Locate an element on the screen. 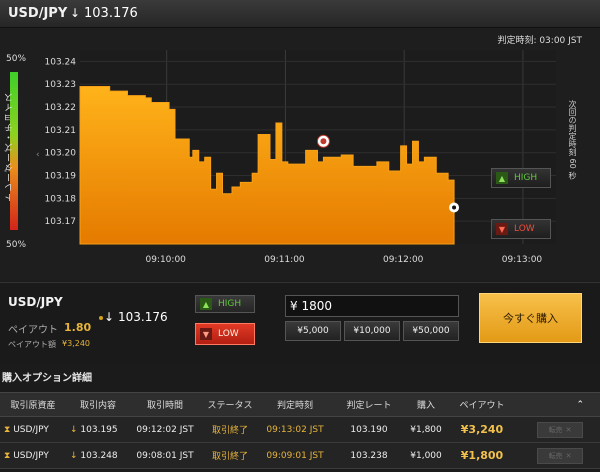 Image resolution: width=600 pixels, height=472 pixels. chart-low-label: LOW is located at coordinates (524, 229).